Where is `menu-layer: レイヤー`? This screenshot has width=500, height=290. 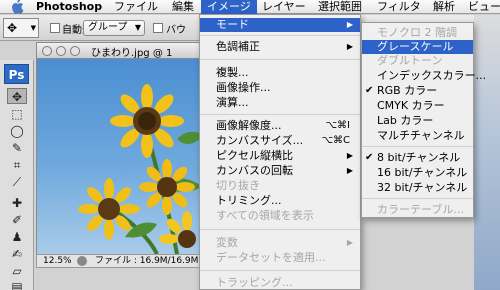 menu-layer: レイヤー is located at coordinates (284, 7).